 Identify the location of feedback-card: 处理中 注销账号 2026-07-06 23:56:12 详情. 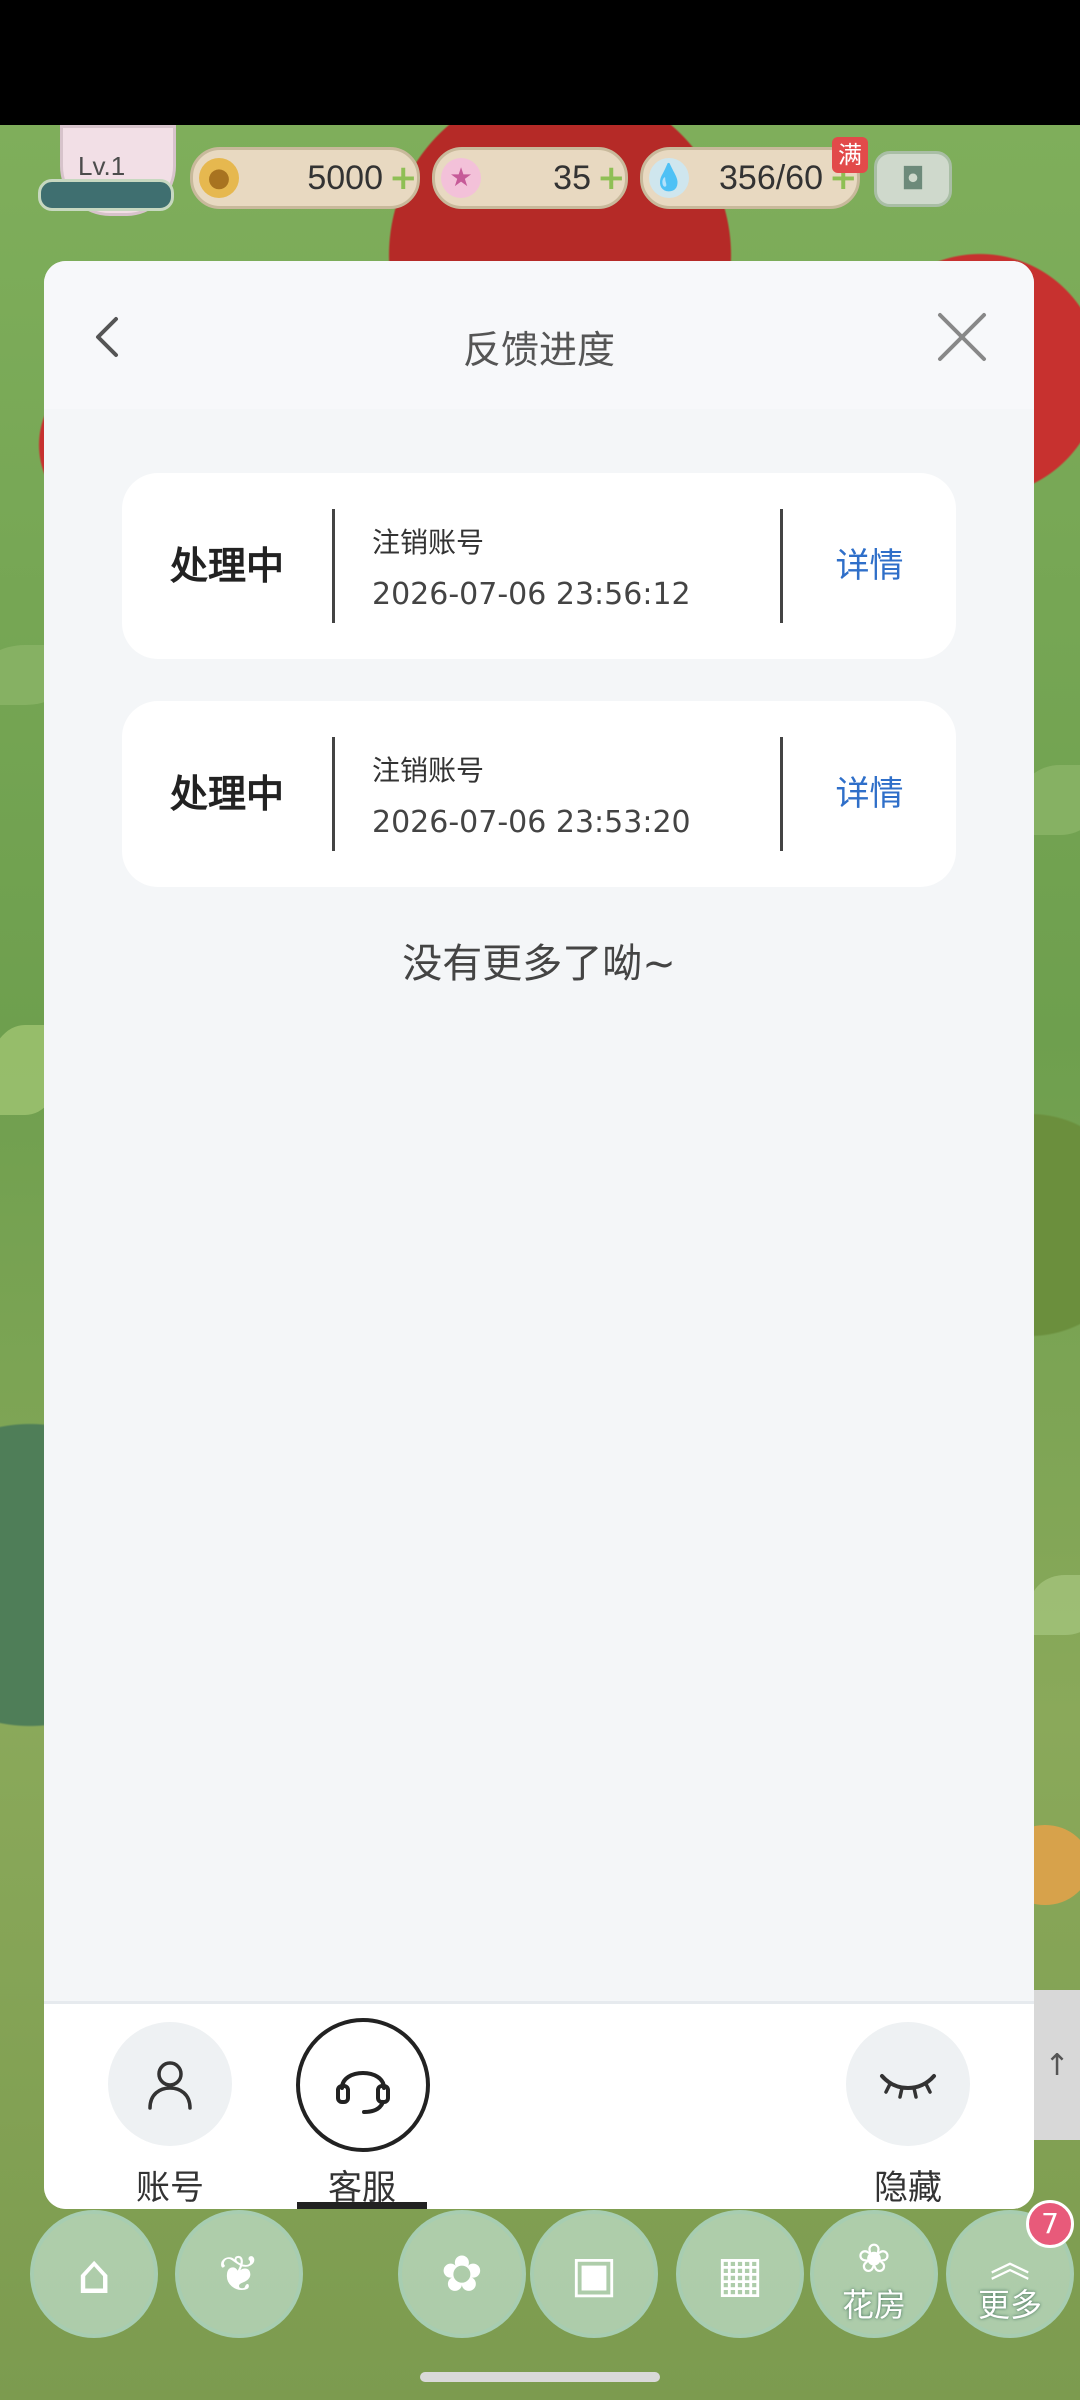
(539, 566).